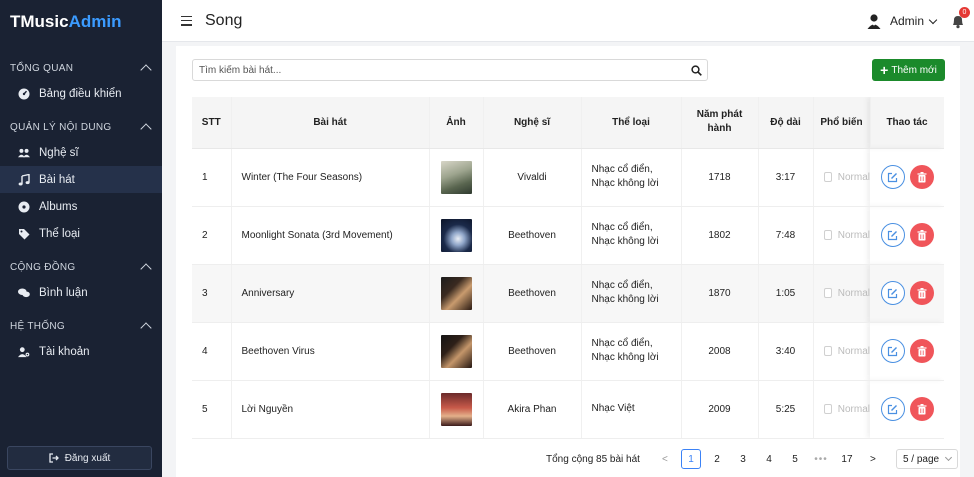 Image resolution: width=974 pixels, height=477 pixels. I want to click on genre-line-1: Nhạc Việt, so click(613, 408).